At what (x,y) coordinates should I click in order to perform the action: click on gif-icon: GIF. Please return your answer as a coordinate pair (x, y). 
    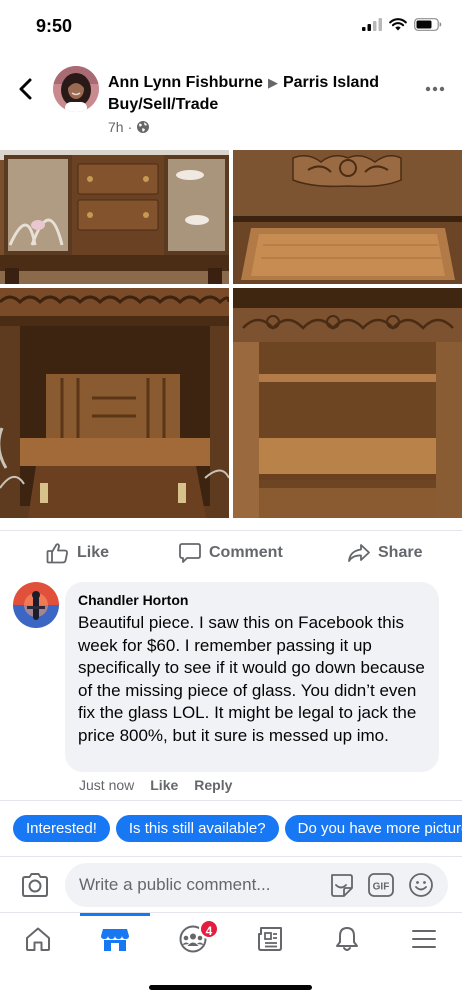
    Looking at the image, I should click on (381, 885).